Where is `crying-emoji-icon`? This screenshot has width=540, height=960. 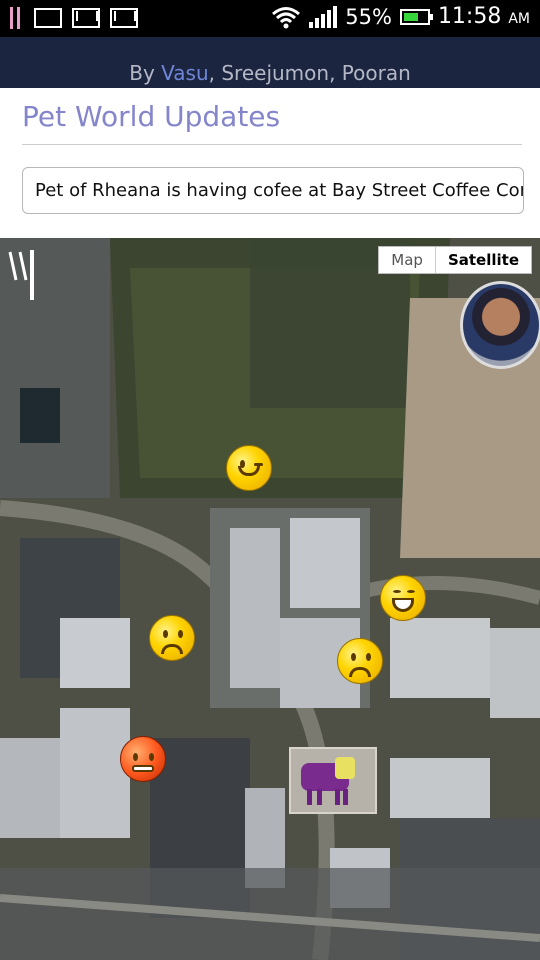
crying-emoji-icon is located at coordinates (172, 638).